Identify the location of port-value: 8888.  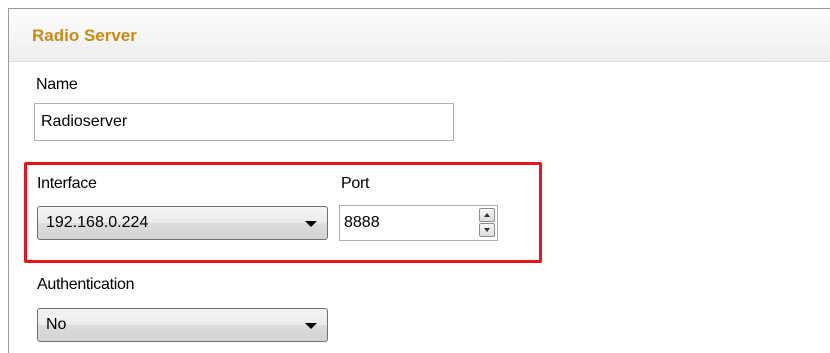
(362, 222).